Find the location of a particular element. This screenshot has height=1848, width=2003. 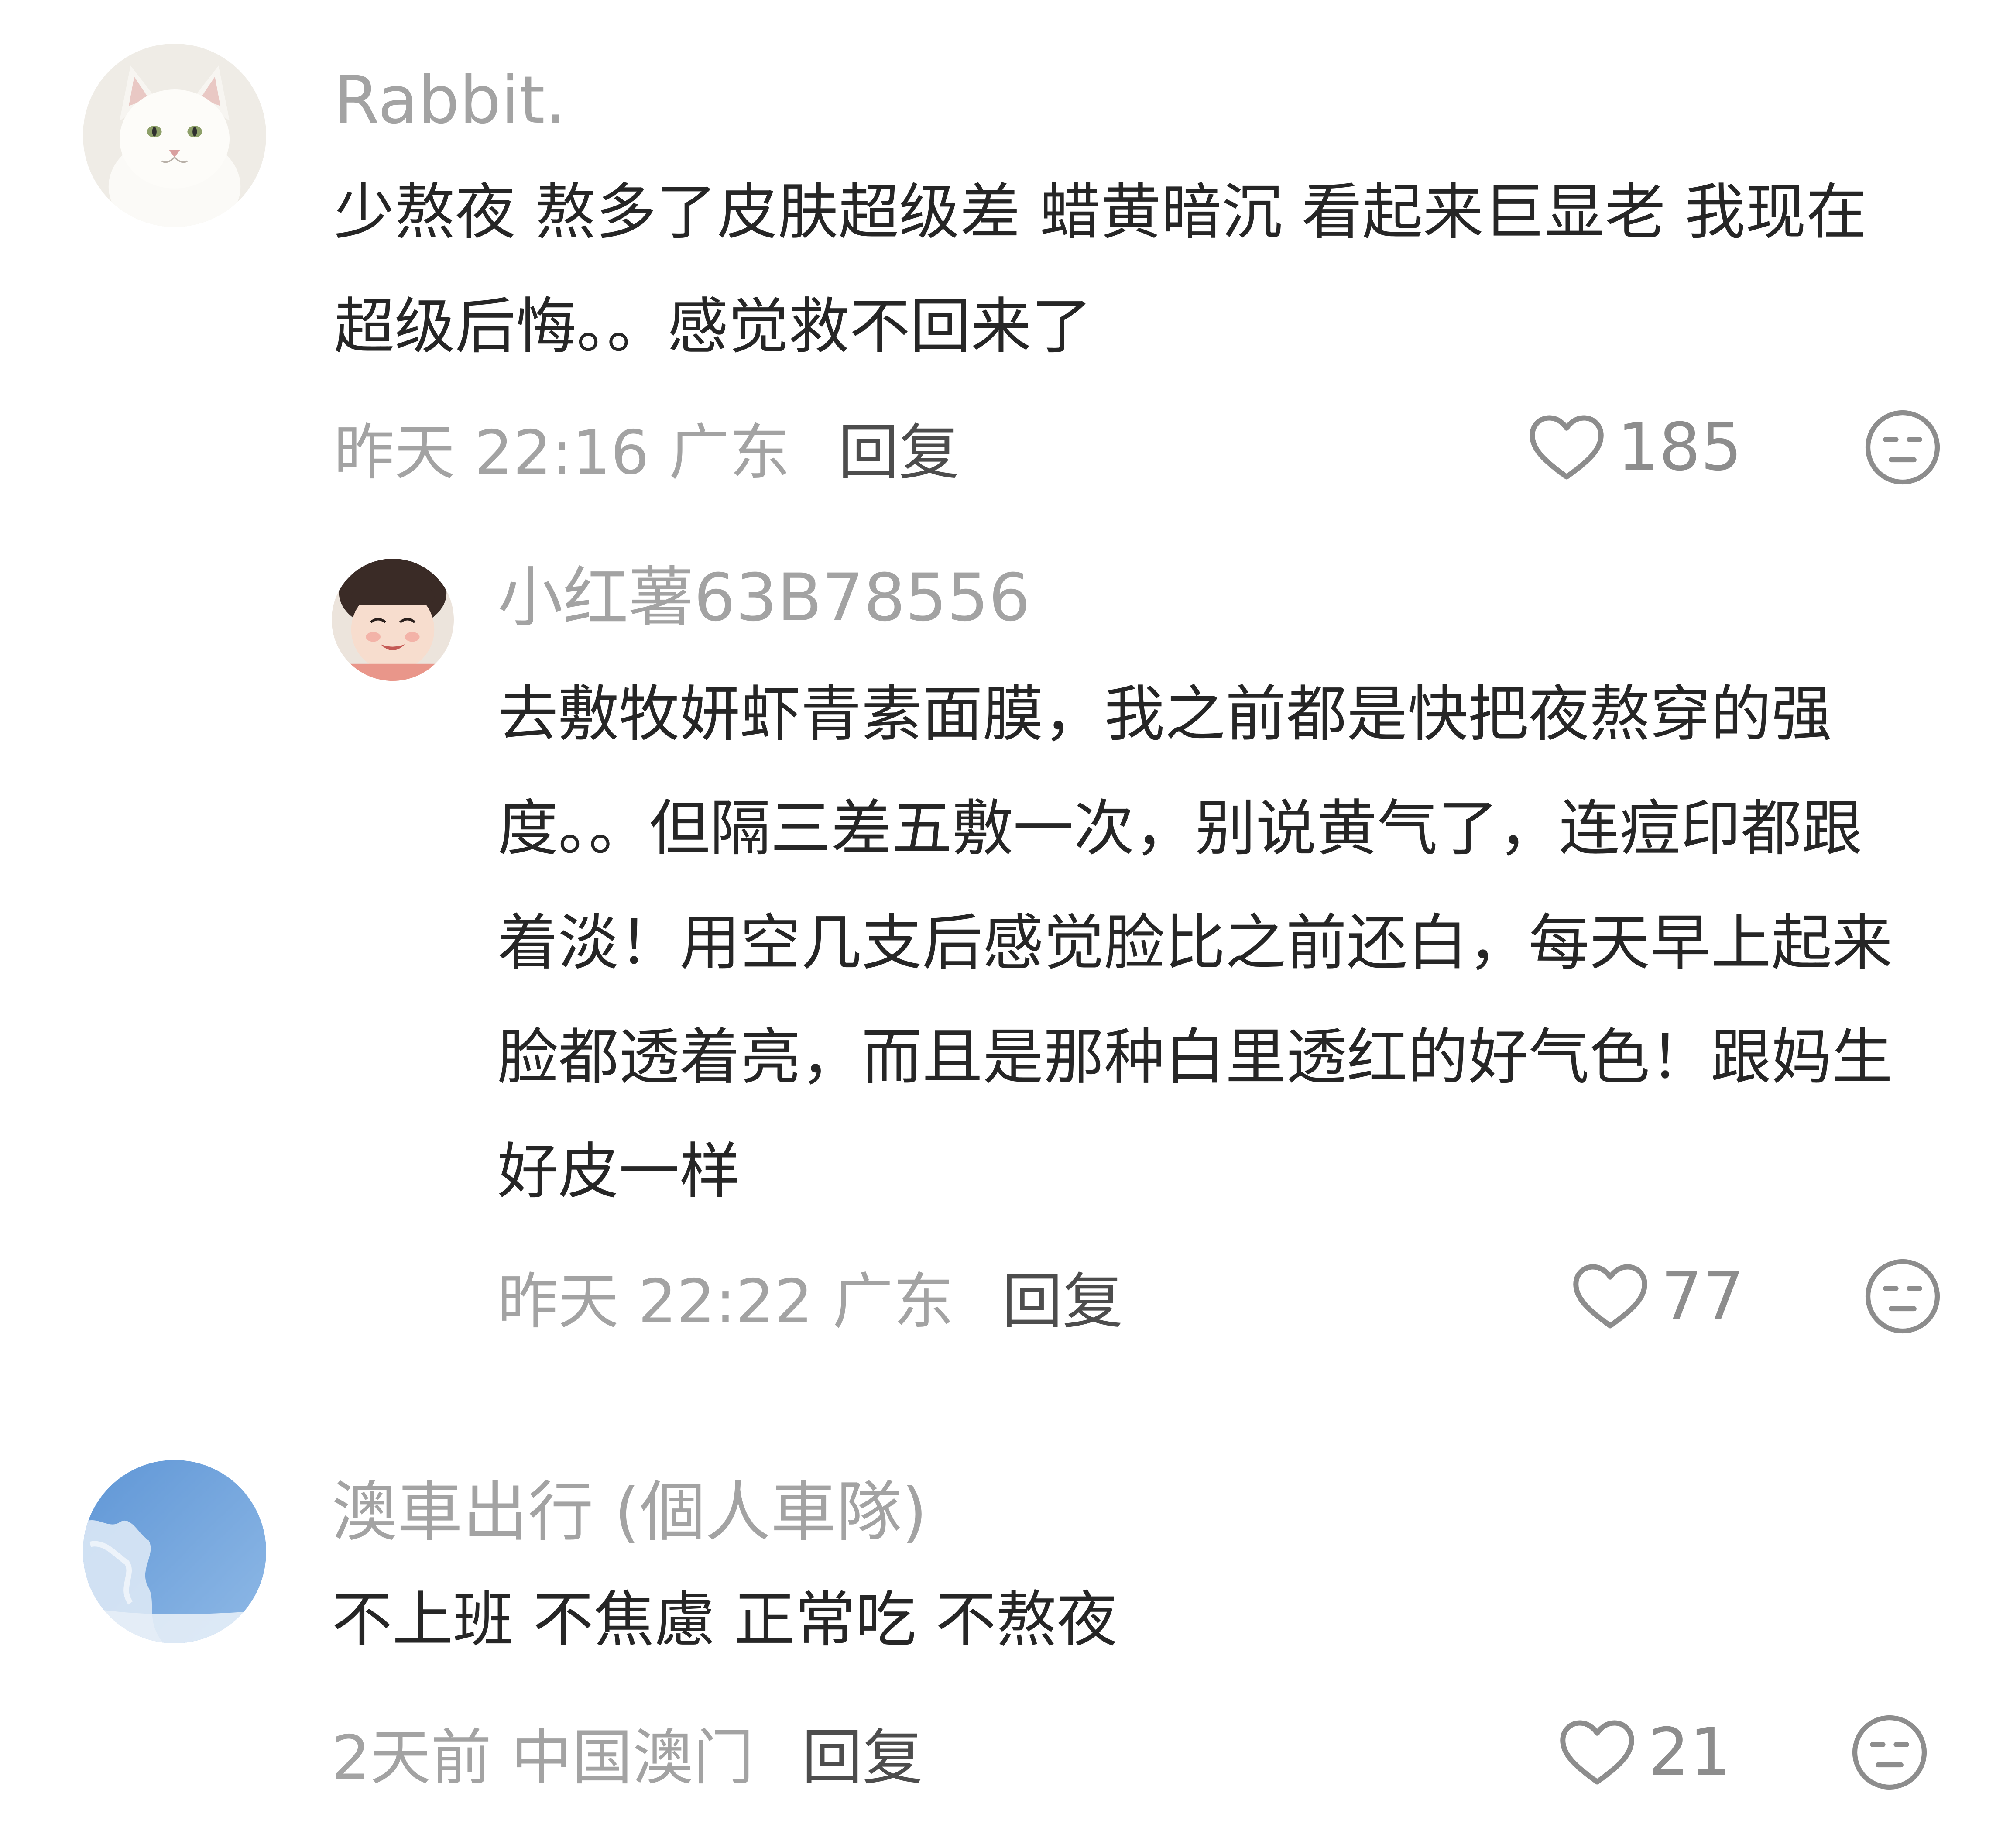

like-button: 185 is located at coordinates (1635, 447).